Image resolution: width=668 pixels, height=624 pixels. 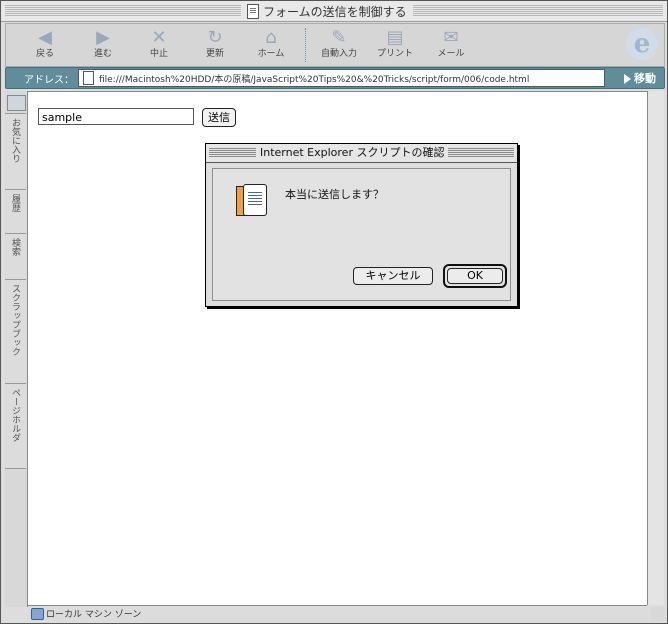 What do you see at coordinates (395, 37) in the screenshot?
I see `print-icon: ▤` at bounding box center [395, 37].